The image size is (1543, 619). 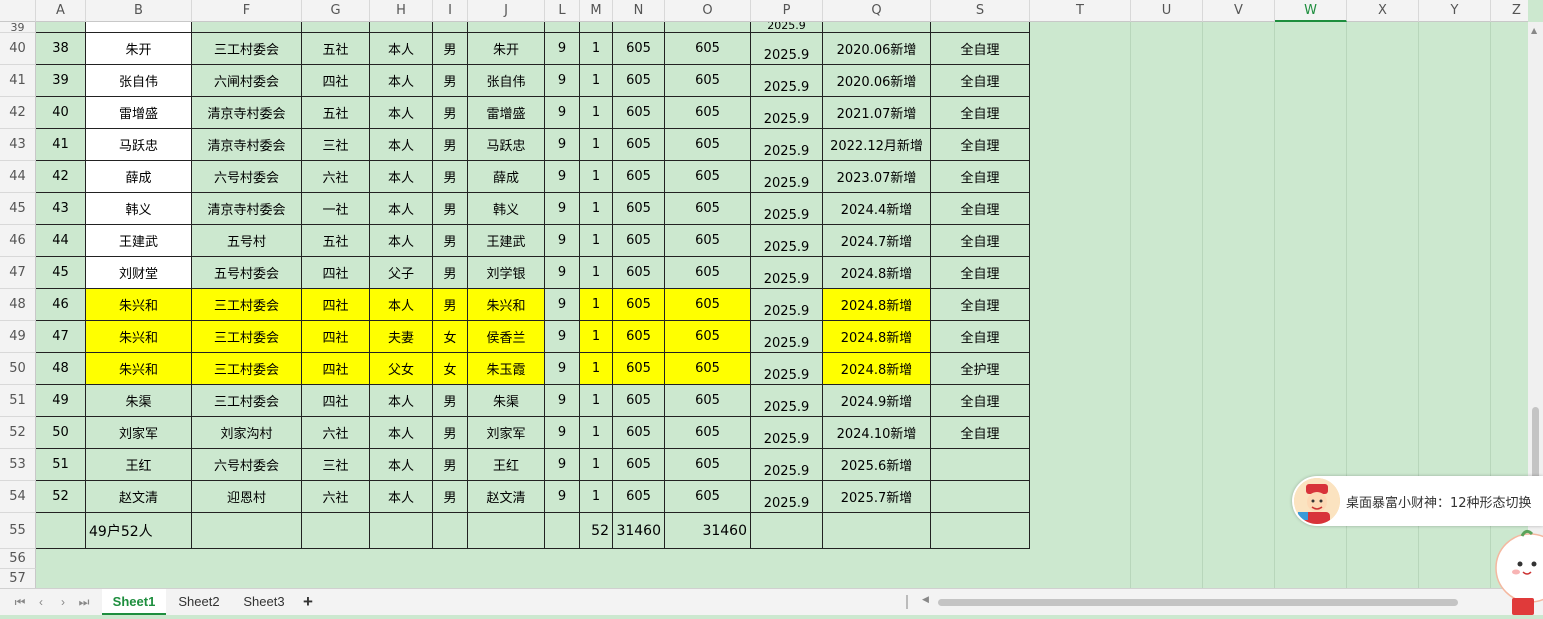 What do you see at coordinates (18, 337) in the screenshot?
I see `row-header: 49` at bounding box center [18, 337].